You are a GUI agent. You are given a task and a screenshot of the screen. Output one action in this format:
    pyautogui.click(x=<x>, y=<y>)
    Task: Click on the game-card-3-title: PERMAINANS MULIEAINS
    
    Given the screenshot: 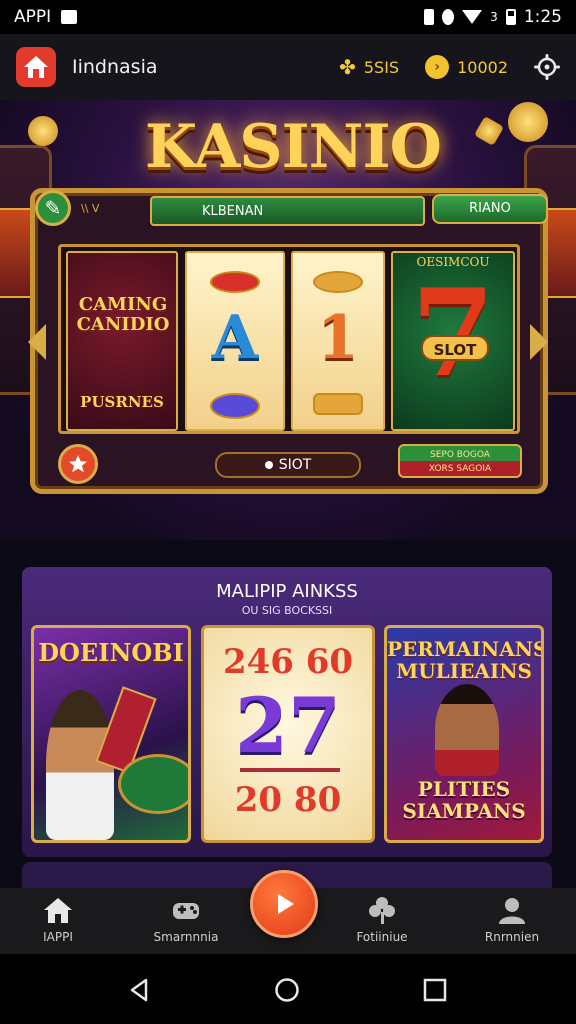 What is the action you would take?
    pyautogui.click(x=465, y=660)
    